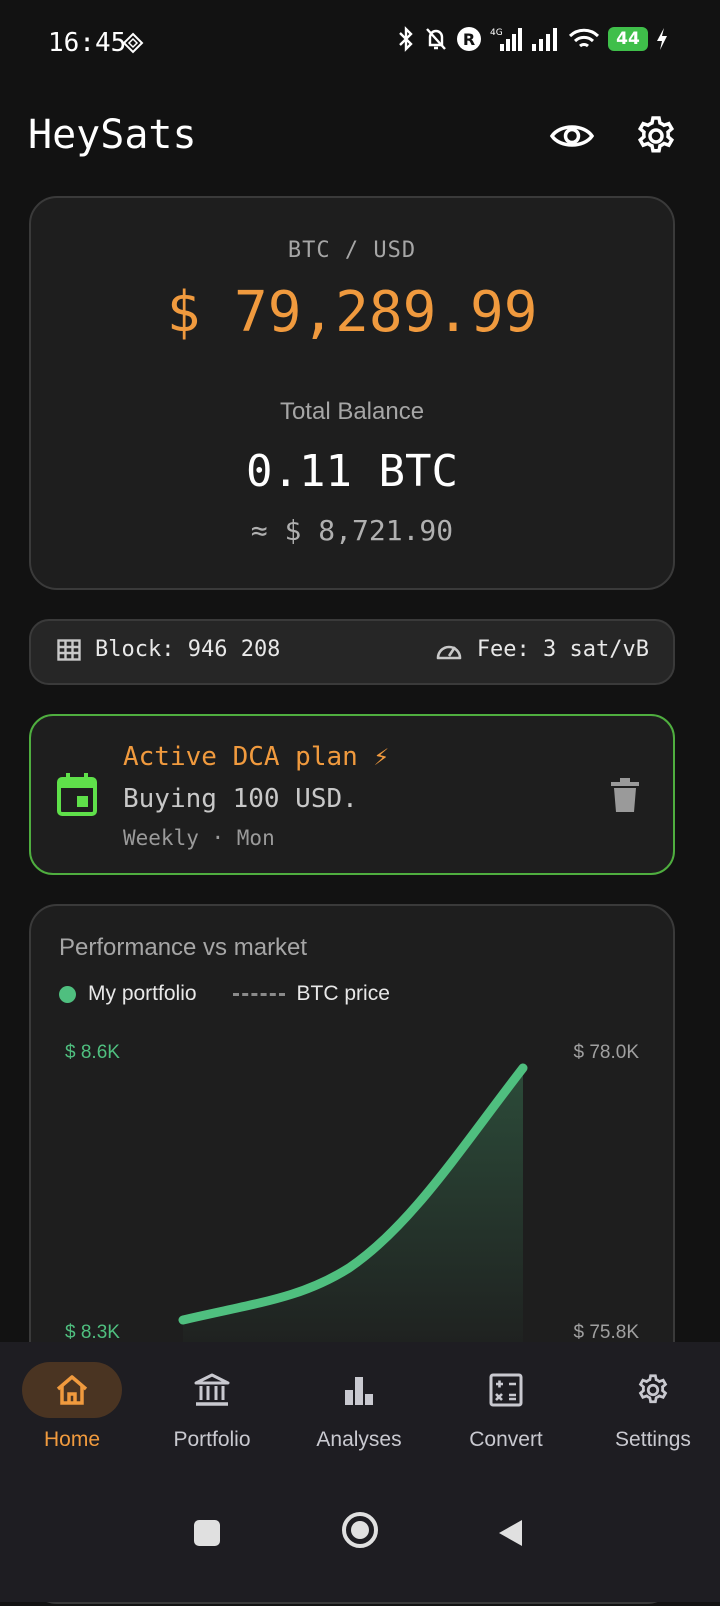 The image size is (720, 1606). I want to click on nav-convert: Convert, so click(506, 1407).